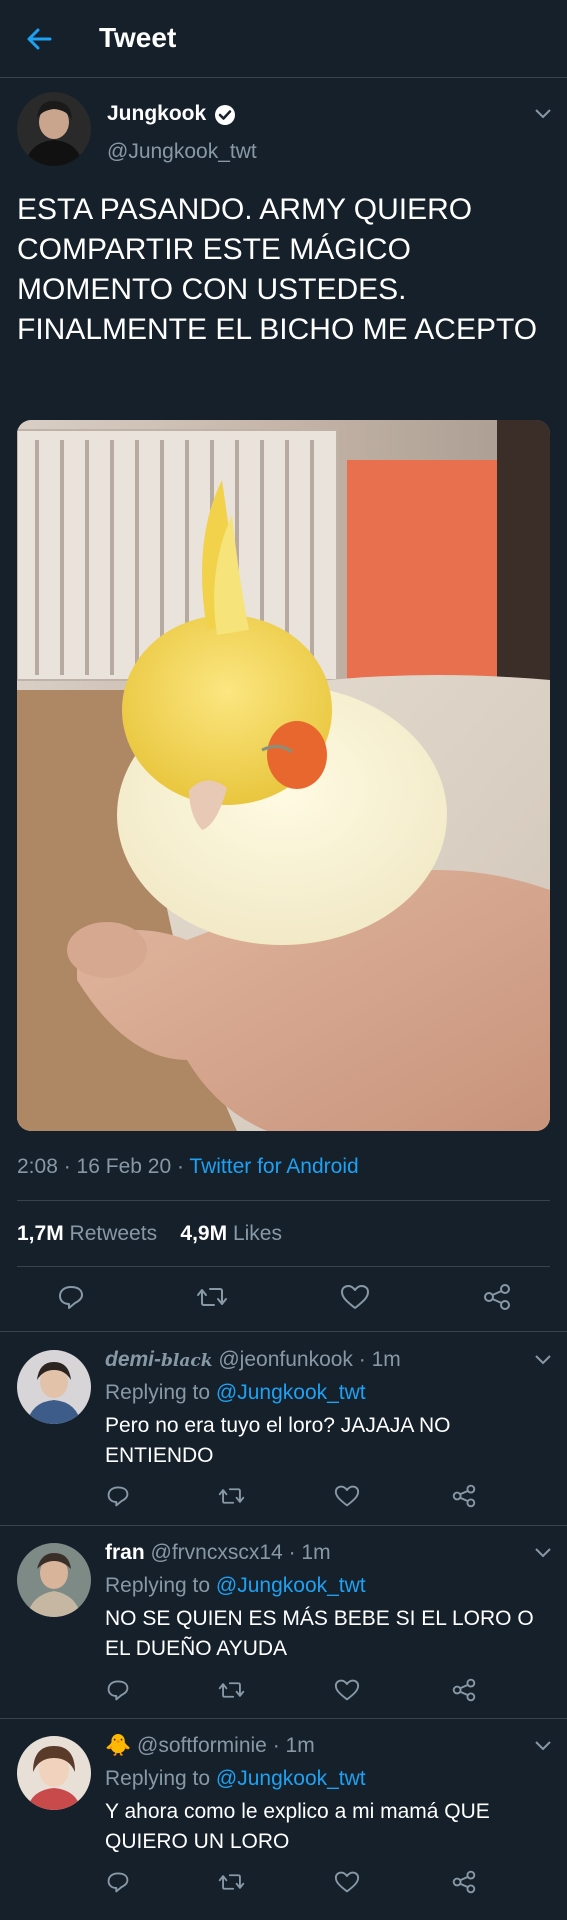 The height and width of the screenshot is (1920, 567). I want to click on reply-author-name: 🐥, so click(118, 1745).